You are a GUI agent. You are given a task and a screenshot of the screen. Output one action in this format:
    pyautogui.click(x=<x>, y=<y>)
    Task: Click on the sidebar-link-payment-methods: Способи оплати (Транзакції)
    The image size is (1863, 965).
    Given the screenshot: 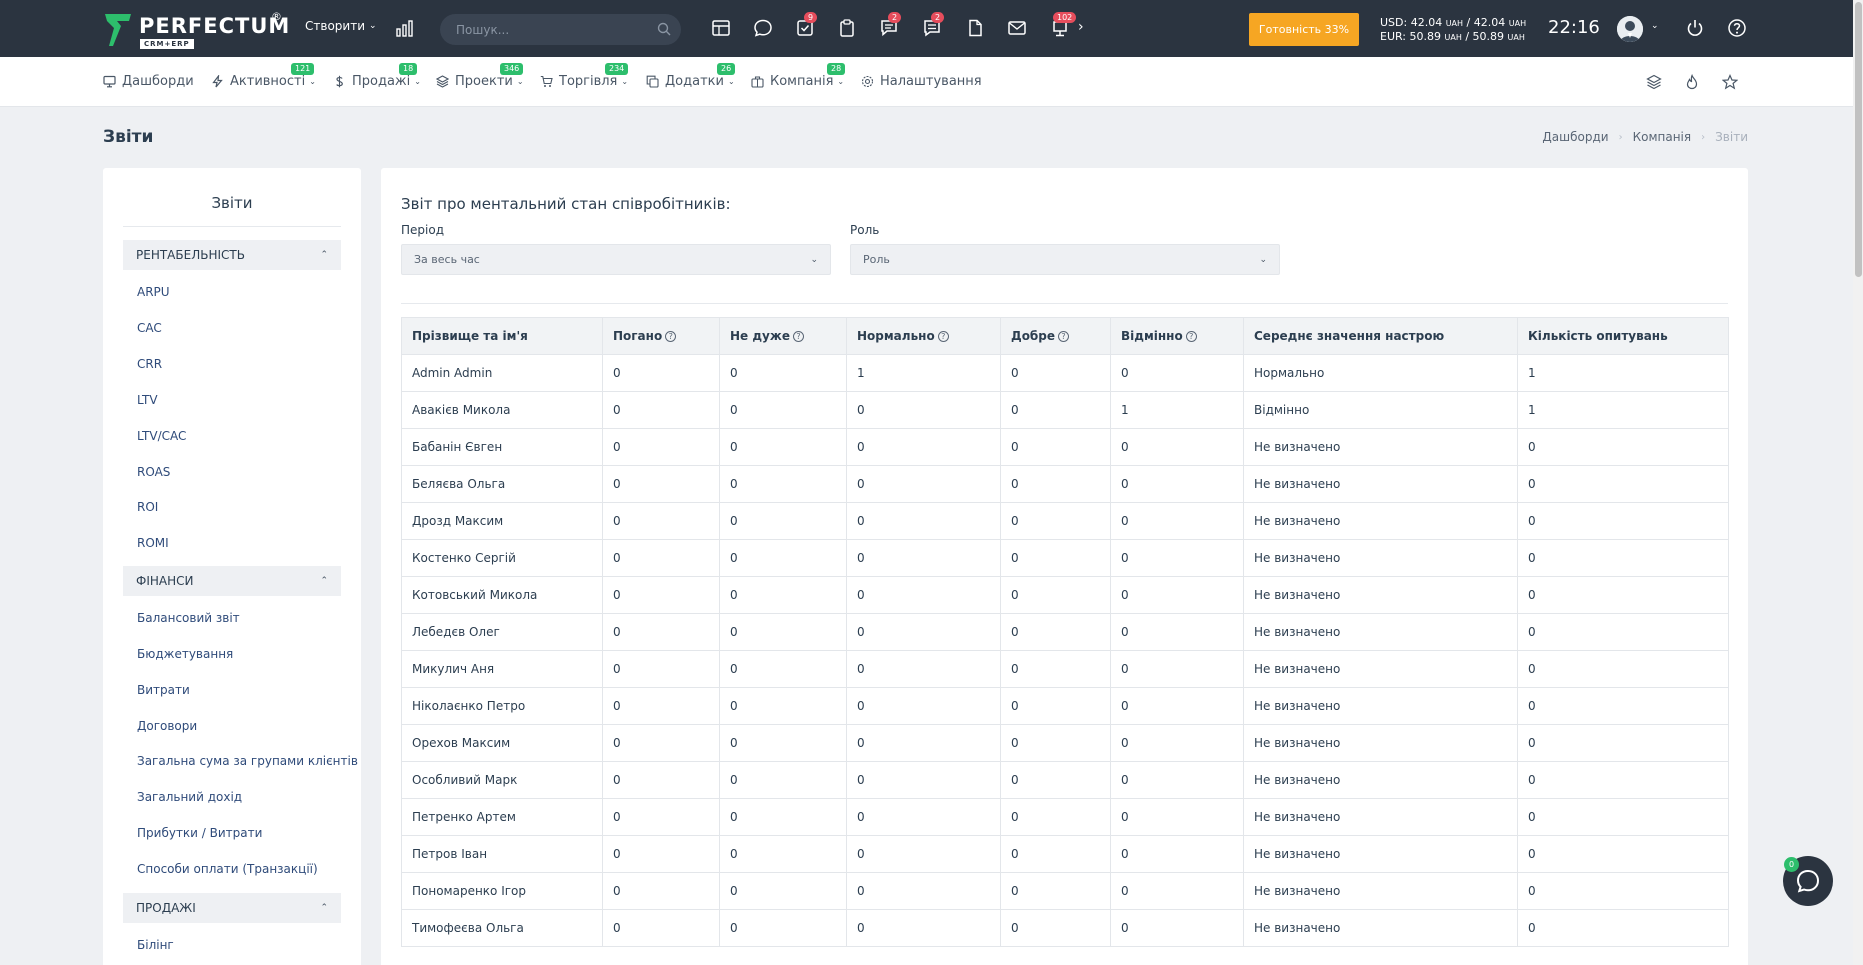 What is the action you would take?
    pyautogui.click(x=227, y=869)
    